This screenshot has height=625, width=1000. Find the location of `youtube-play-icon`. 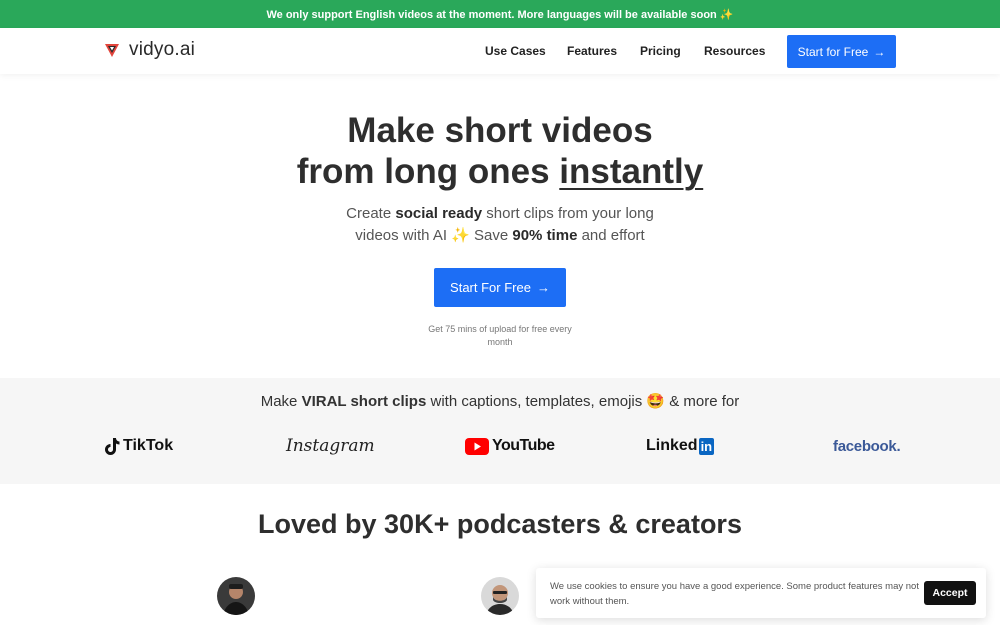

youtube-play-icon is located at coordinates (477, 446).